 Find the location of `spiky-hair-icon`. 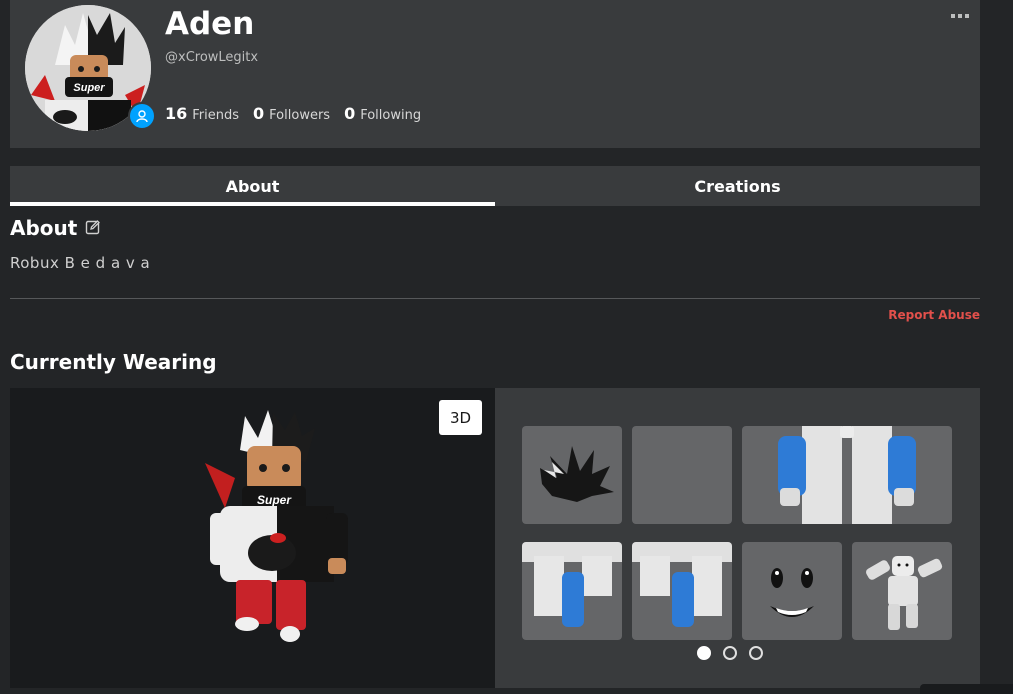

spiky-hair-icon is located at coordinates (577, 474).